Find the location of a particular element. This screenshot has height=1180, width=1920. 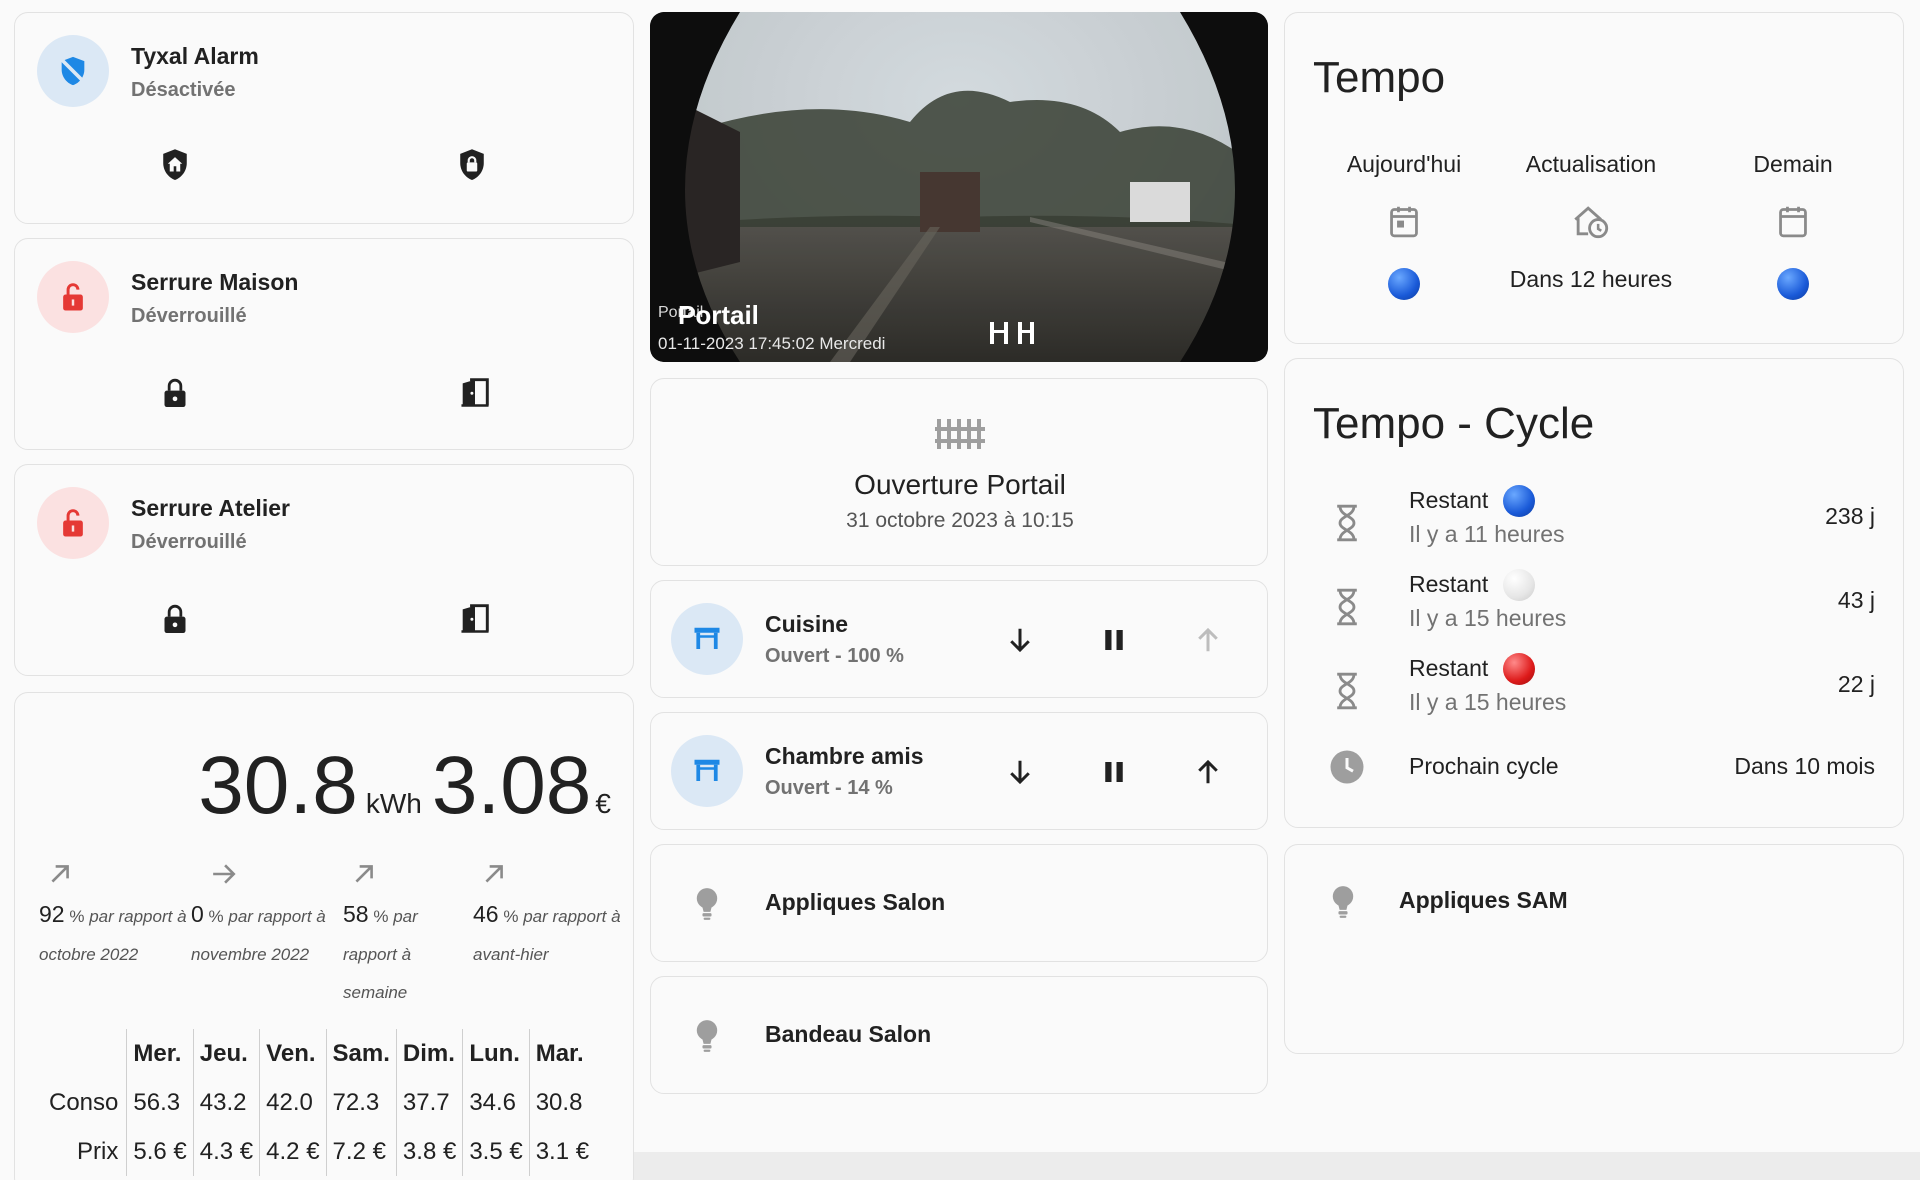

arrow-down-icon is located at coordinates (1020, 772).